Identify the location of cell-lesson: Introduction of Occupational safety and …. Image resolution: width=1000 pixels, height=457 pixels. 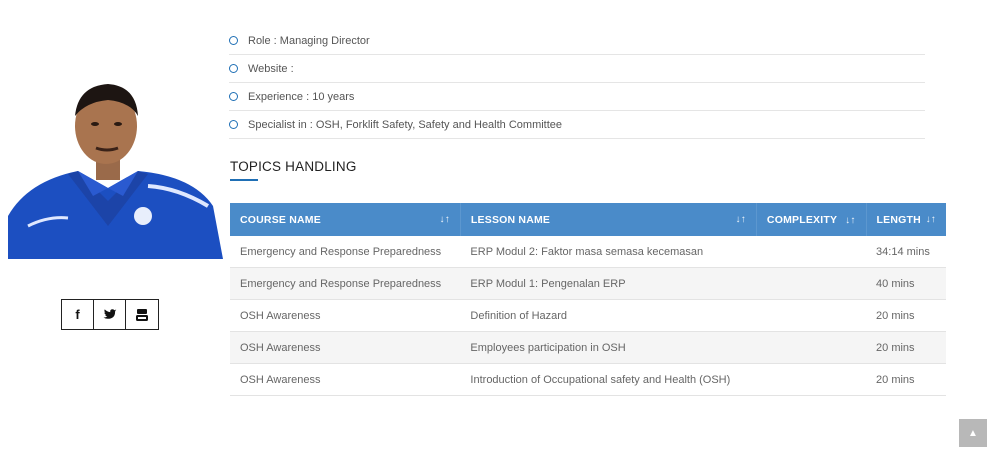
(608, 379).